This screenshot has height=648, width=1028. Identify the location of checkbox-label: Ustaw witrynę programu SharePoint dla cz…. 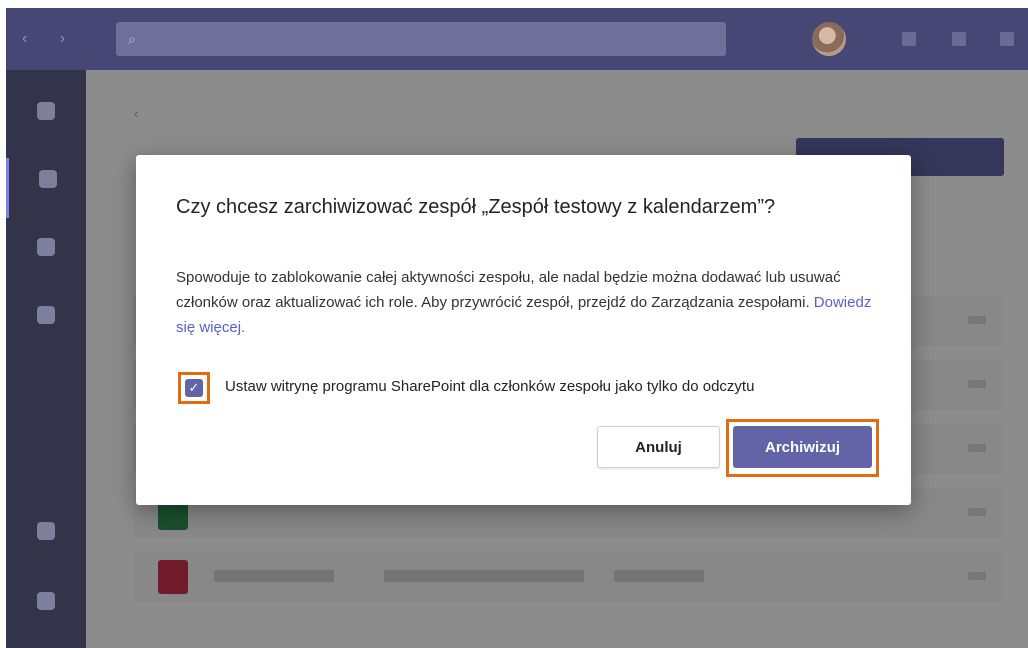
(489, 386).